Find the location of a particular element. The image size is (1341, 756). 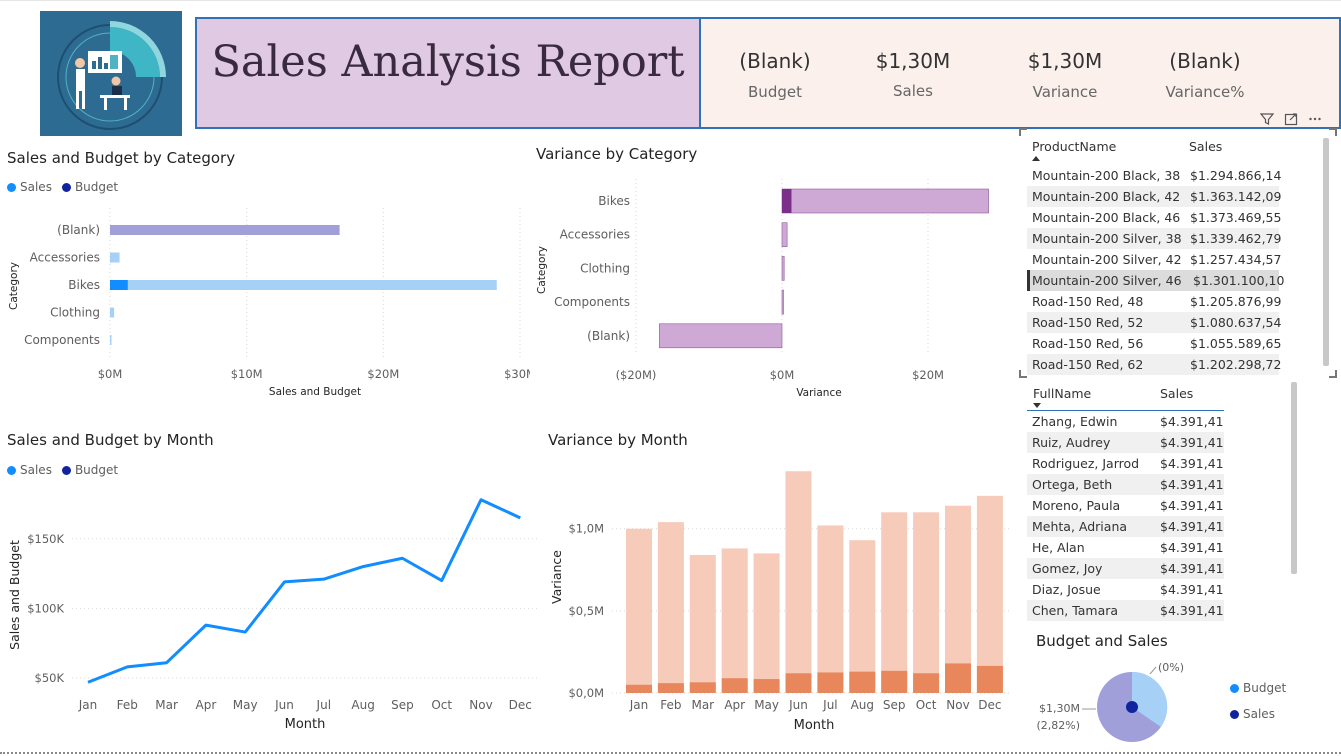

sort-ascending-icon is located at coordinates (1036, 158).